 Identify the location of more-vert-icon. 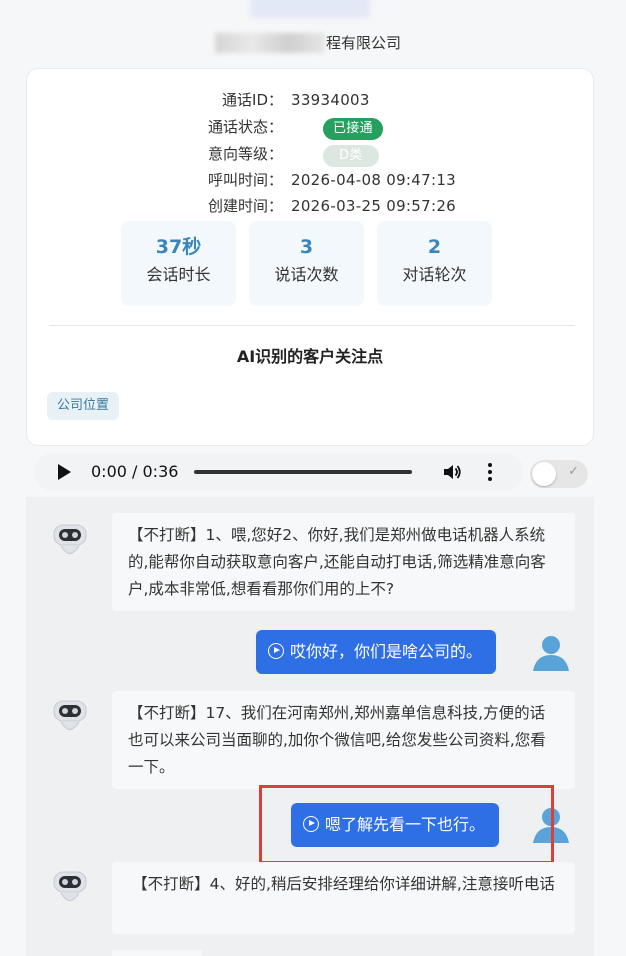
(490, 472).